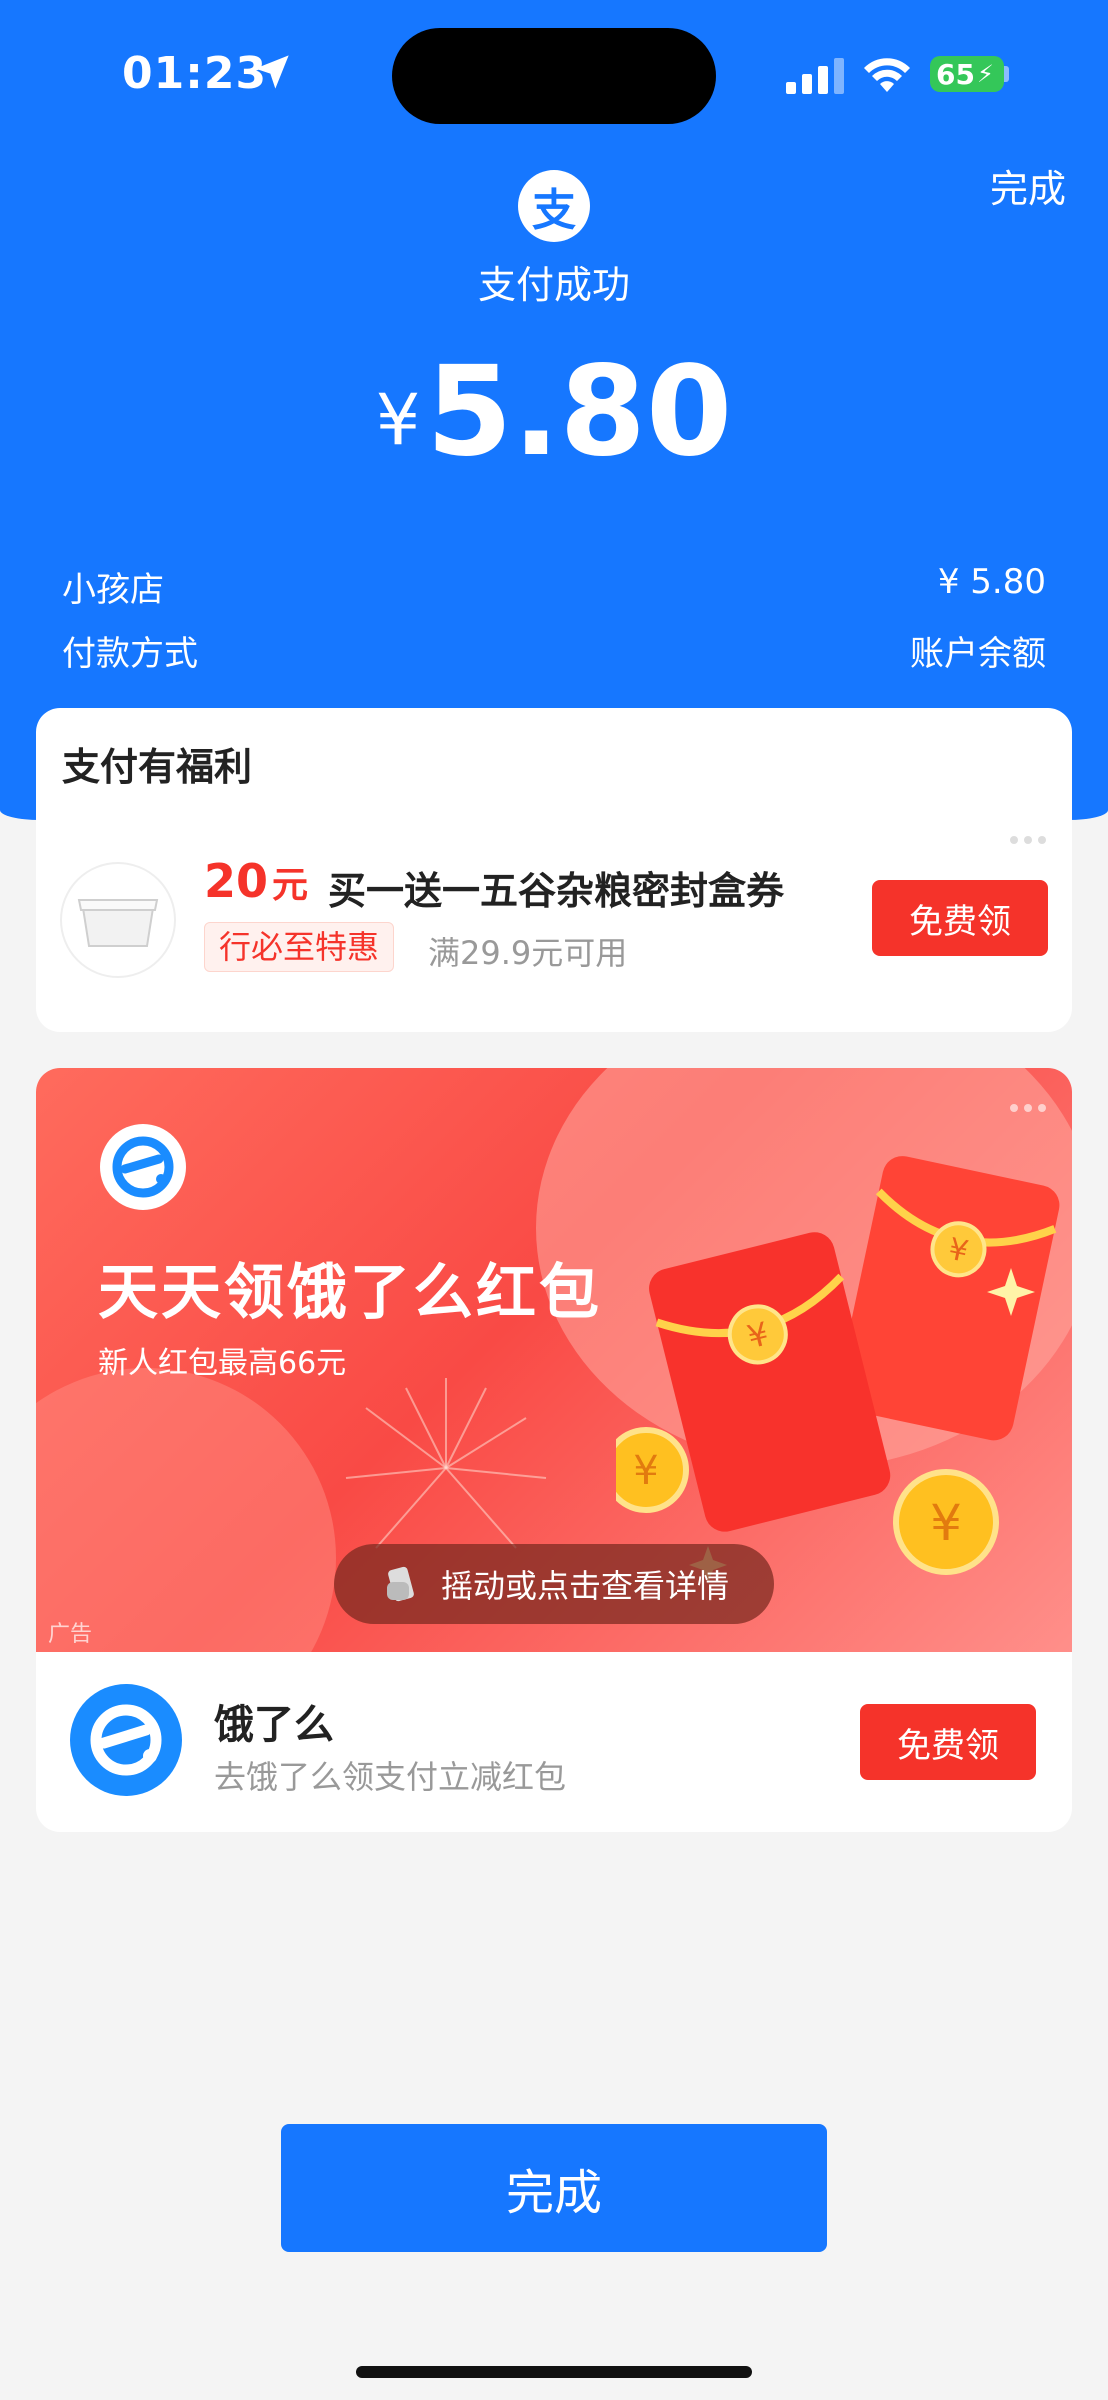 Image resolution: width=1108 pixels, height=2400 pixels. I want to click on red-envelopes-illustration-icon: ¥ ¥ ¥ ¥, so click(838, 1370).